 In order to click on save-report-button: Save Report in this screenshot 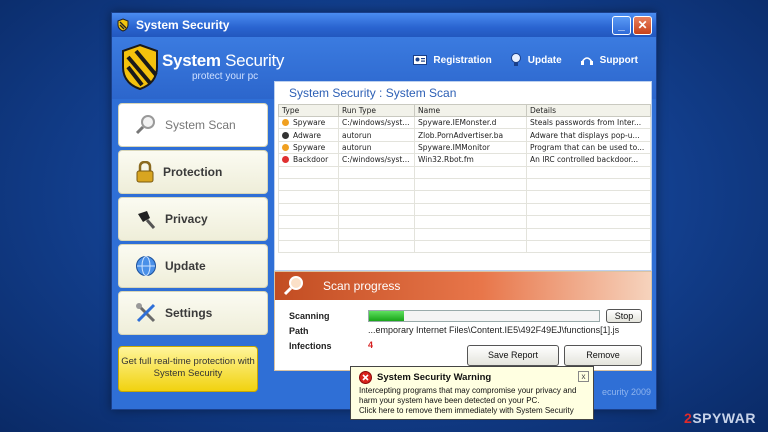, I will do `click(513, 355)`.